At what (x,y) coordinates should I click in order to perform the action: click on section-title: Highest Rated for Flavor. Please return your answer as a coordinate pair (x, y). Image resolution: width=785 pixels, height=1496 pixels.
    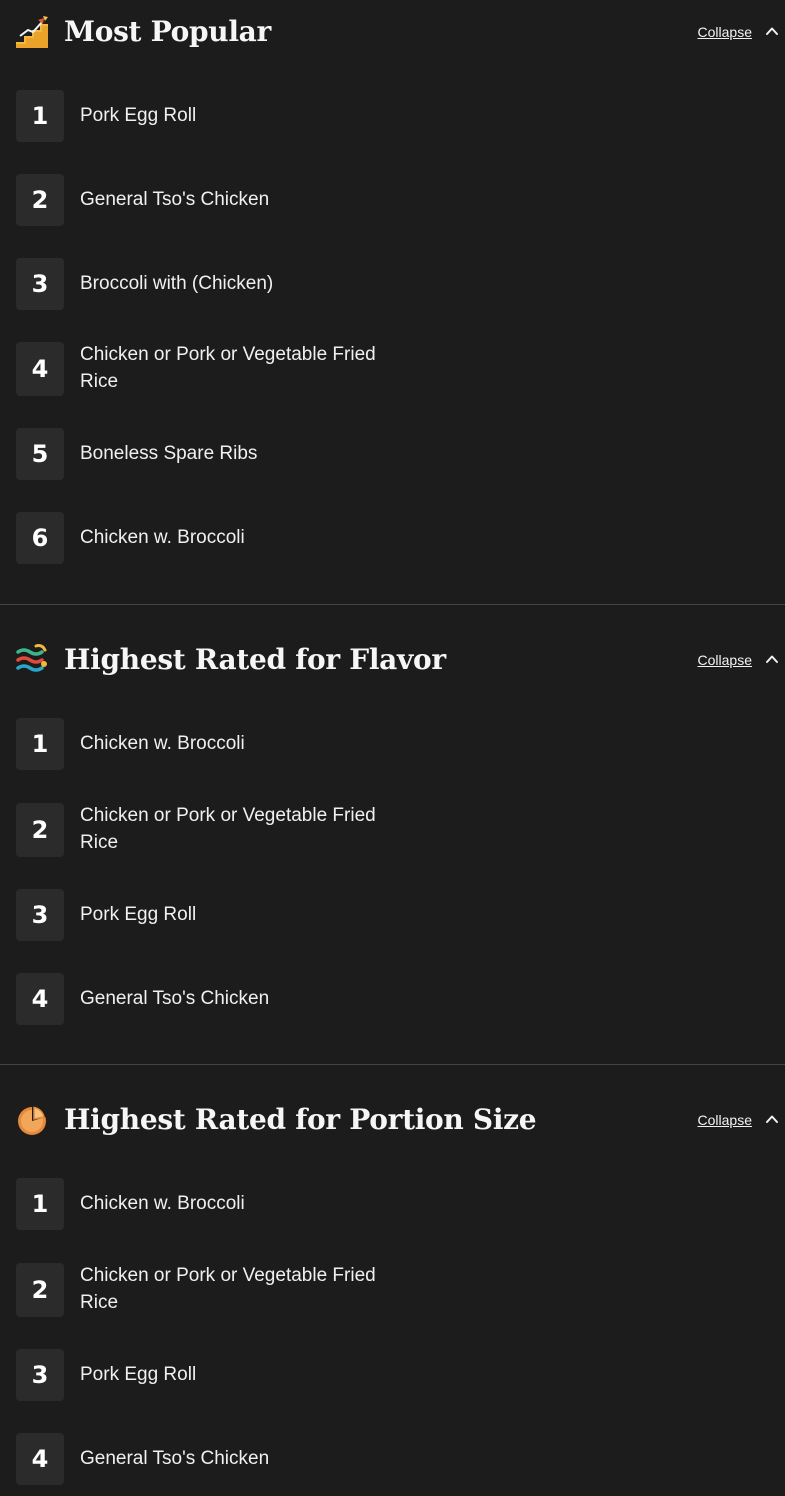
    Looking at the image, I should click on (255, 659).